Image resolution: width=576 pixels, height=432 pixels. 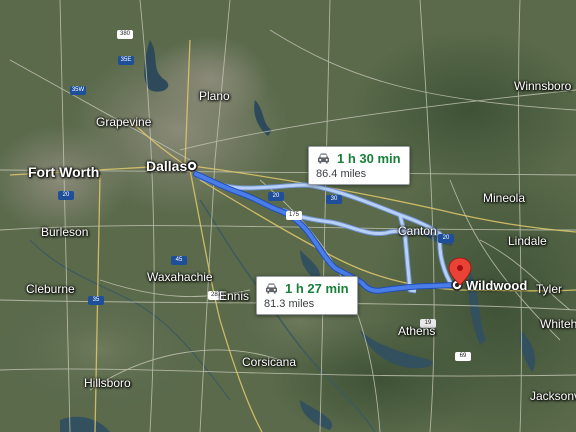 I want to click on city-label: Ennis, so click(x=234, y=296).